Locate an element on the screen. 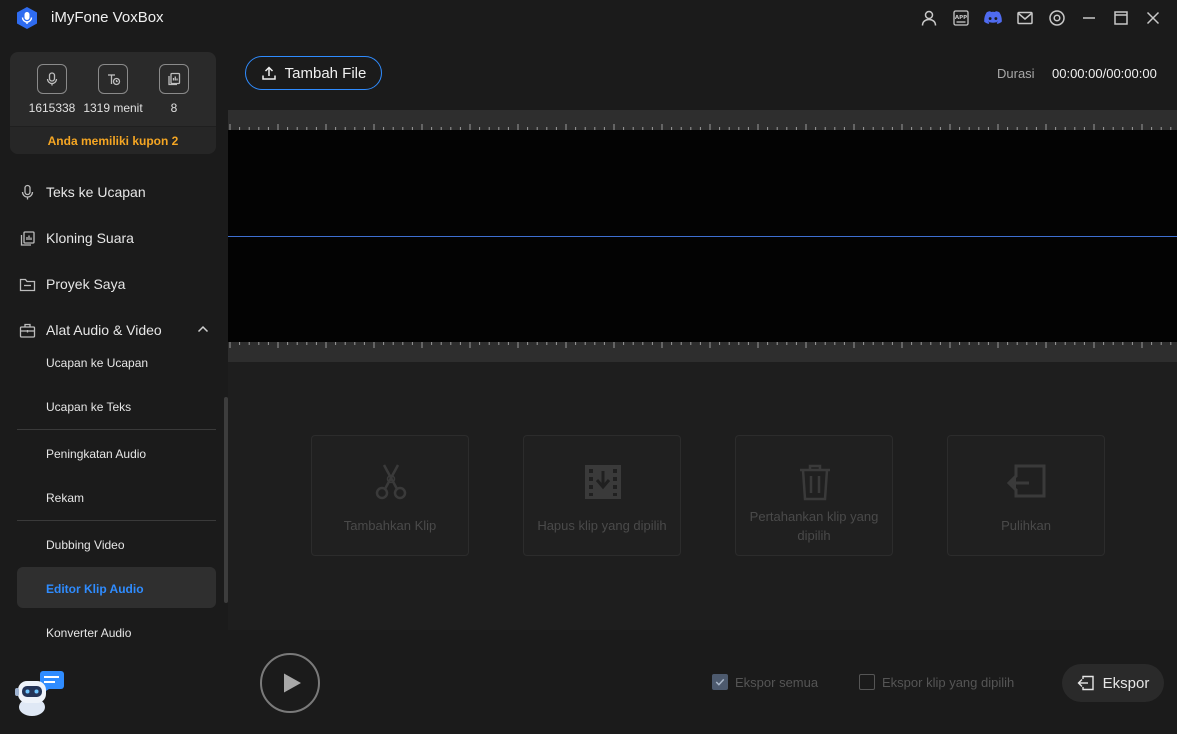  close-icon is located at coordinates (1153, 18).